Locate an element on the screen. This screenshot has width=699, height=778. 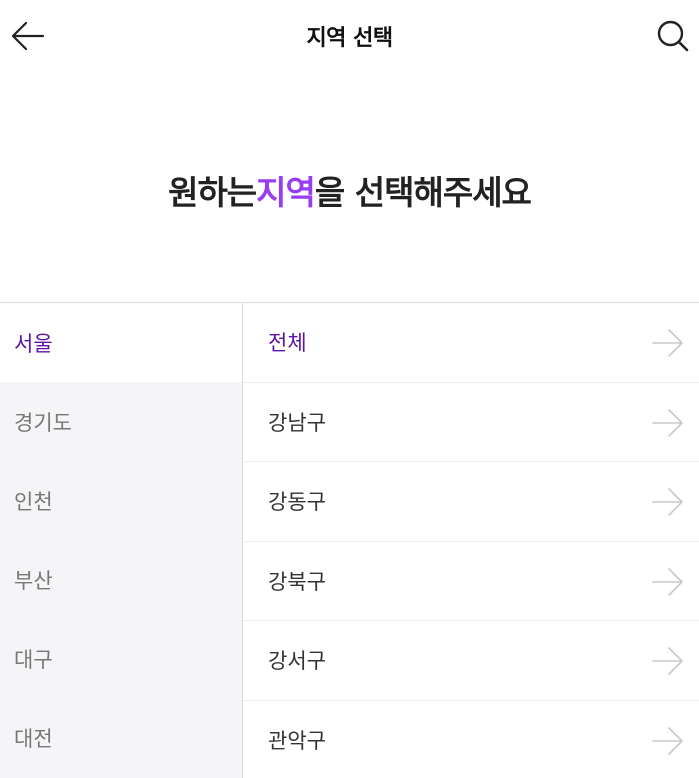
district-label: 관악구 is located at coordinates (297, 740).